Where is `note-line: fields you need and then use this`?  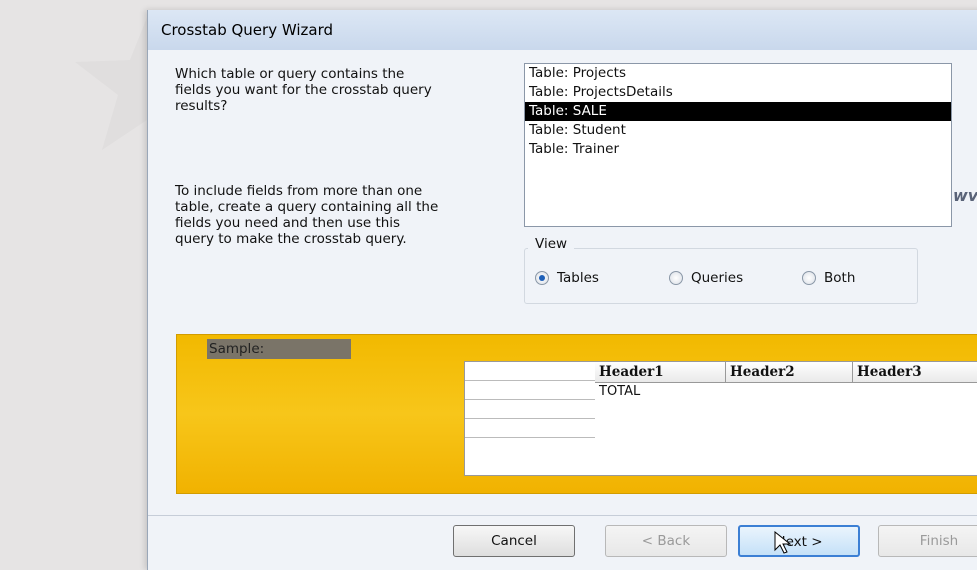 note-line: fields you need and then use this is located at coordinates (288, 223).